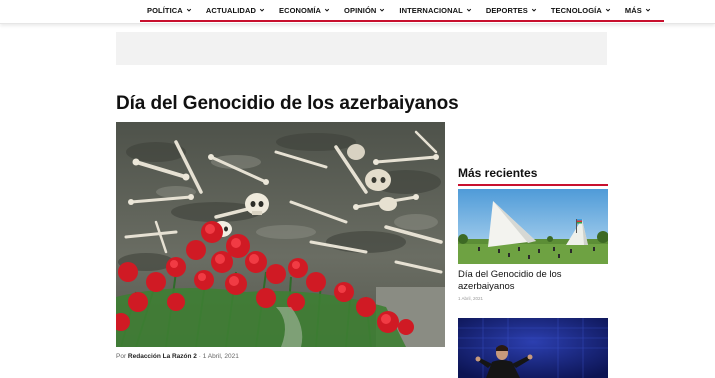 Image resolution: width=715 pixels, height=378 pixels. I want to click on nav-item-mas: MÁS, so click(638, 10).